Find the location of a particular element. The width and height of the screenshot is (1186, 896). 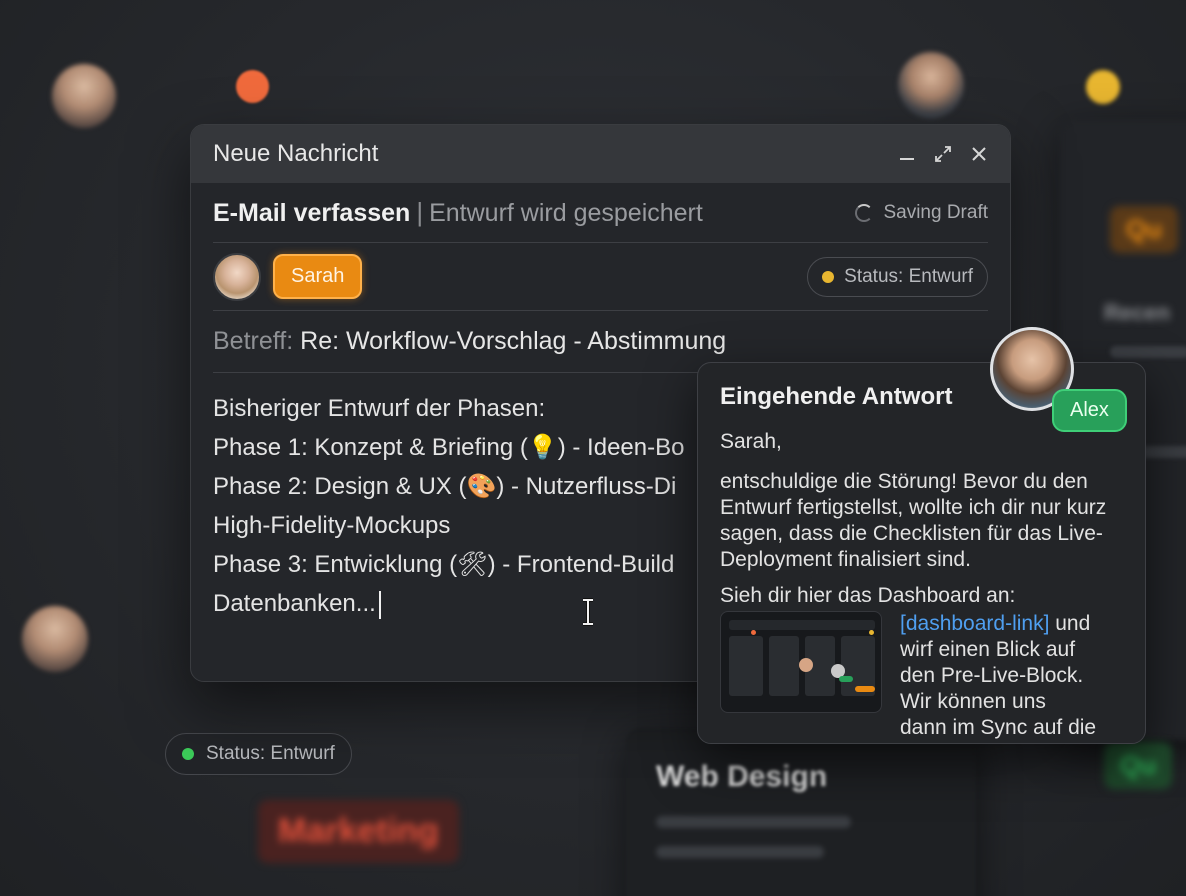

dashboard-thumbnail is located at coordinates (801, 662).